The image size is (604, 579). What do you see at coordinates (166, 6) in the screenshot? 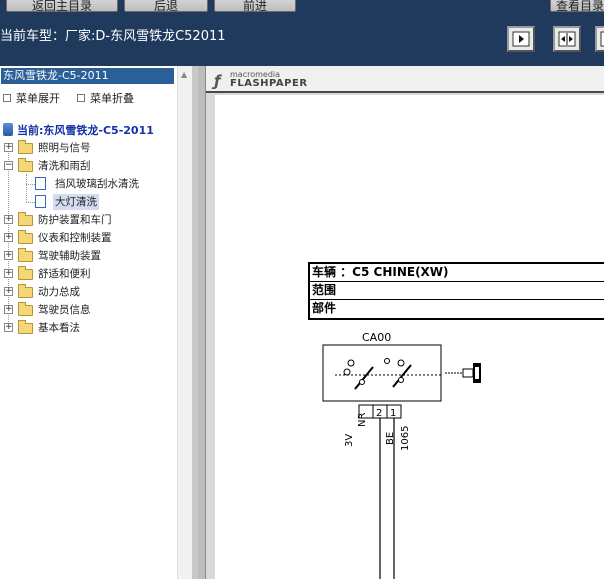
I see `back-button: 后退` at bounding box center [166, 6].